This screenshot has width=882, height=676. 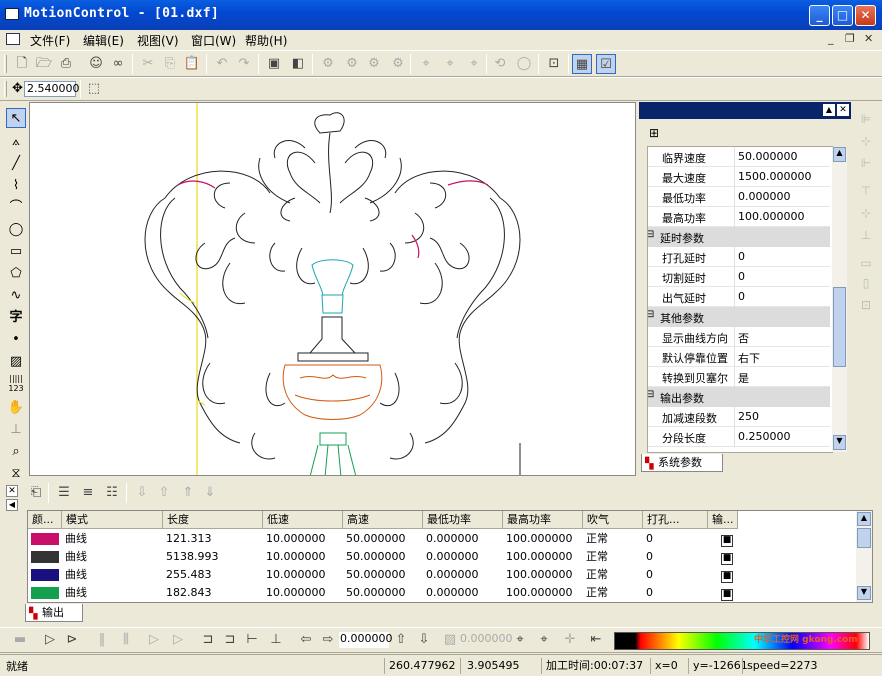 What do you see at coordinates (328, 64) in the screenshot?
I see `weld-icon: ⚙` at bounding box center [328, 64].